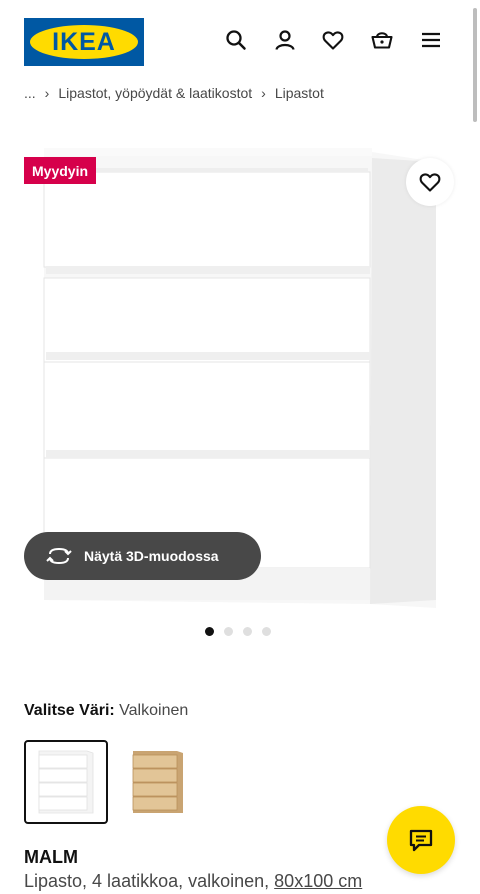 The width and height of the screenshot is (480, 894). I want to click on product-name: MALM, so click(51, 857).